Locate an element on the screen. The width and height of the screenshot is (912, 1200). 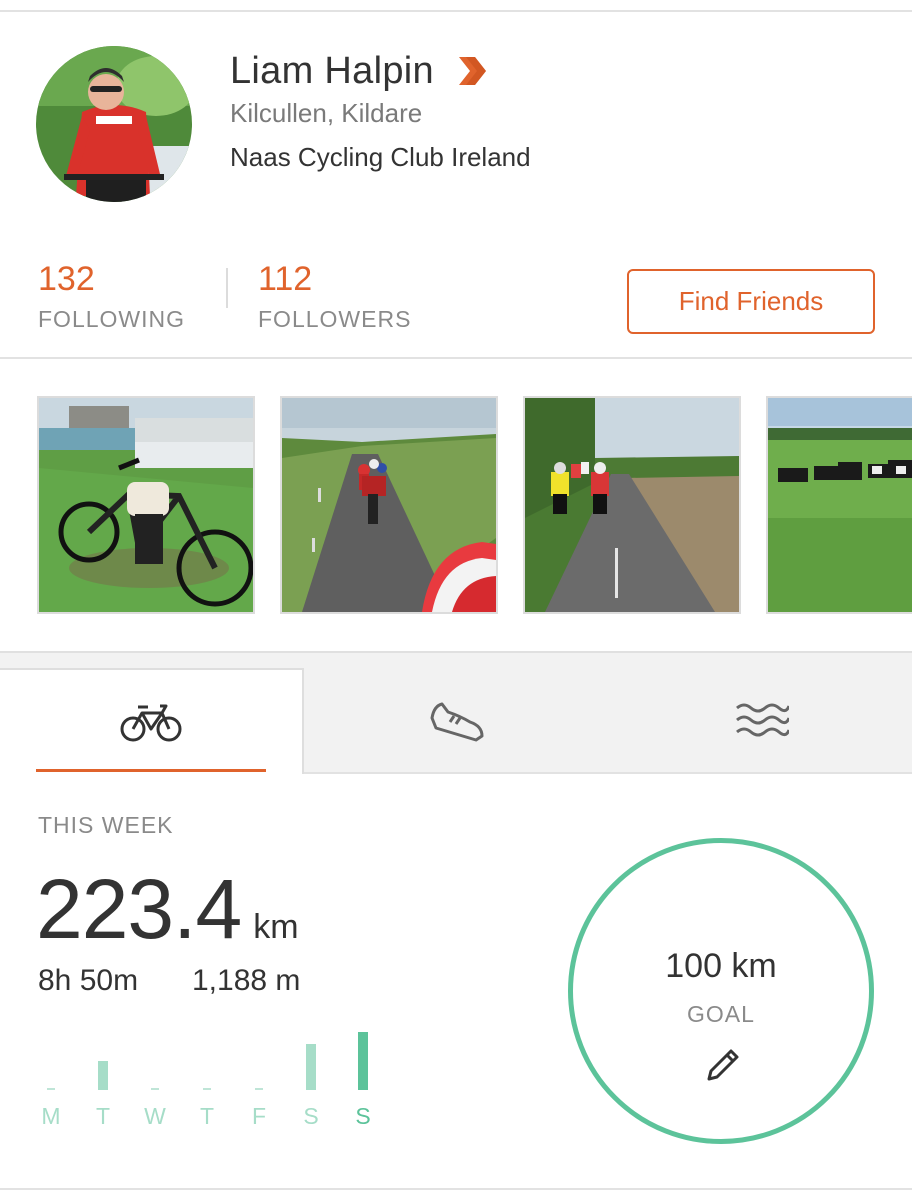
day-column: F is located at coordinates (259, 1080).